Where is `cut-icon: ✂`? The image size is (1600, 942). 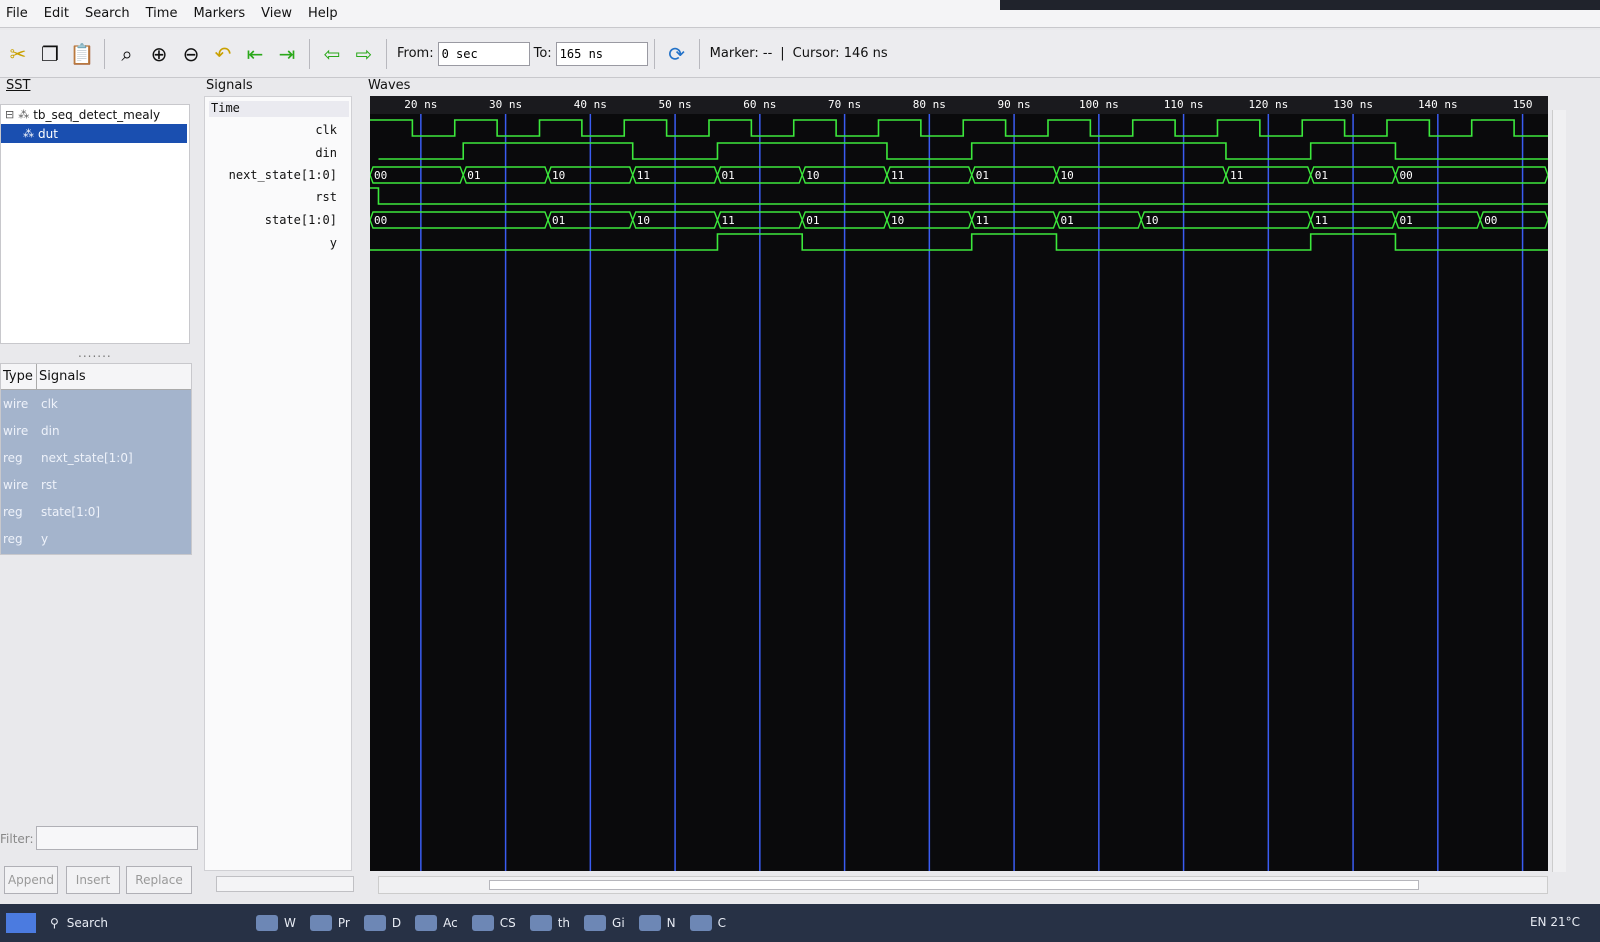 cut-icon: ✂ is located at coordinates (18, 54).